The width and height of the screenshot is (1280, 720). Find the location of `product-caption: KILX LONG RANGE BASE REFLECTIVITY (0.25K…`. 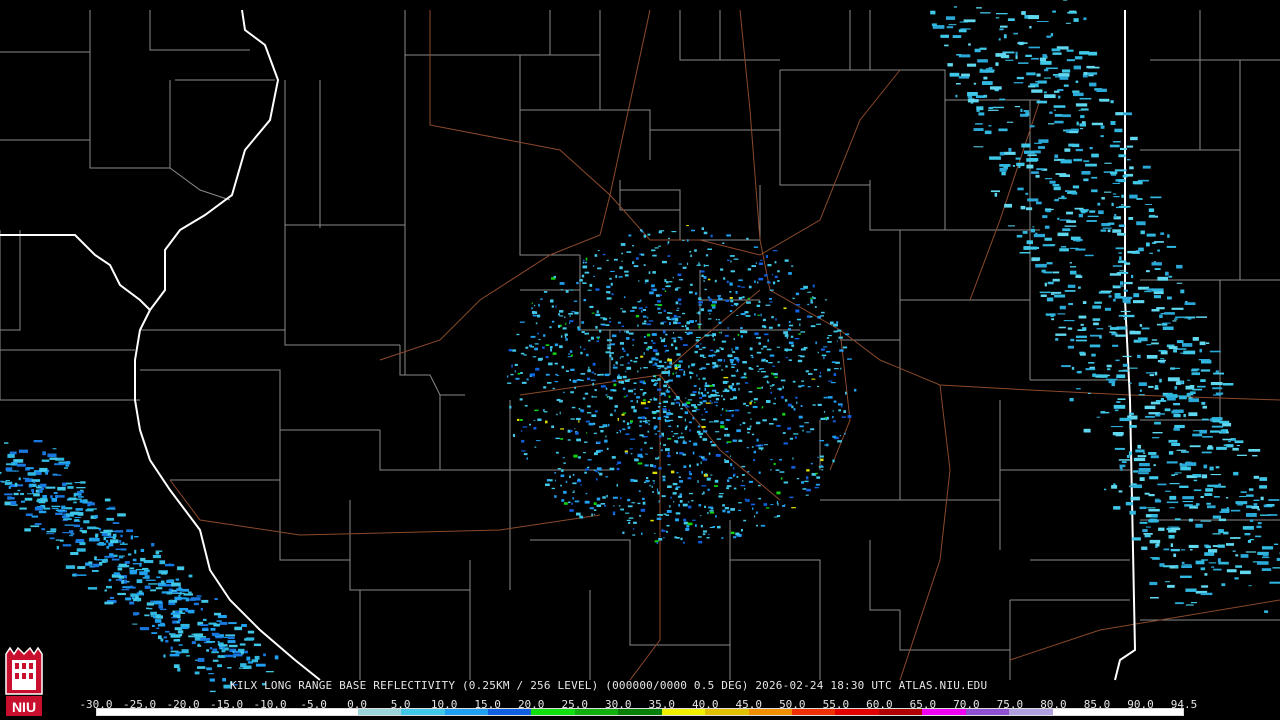

product-caption: KILX LONG RANGE BASE REFLECTIVITY (0.25K… is located at coordinates (609, 685).